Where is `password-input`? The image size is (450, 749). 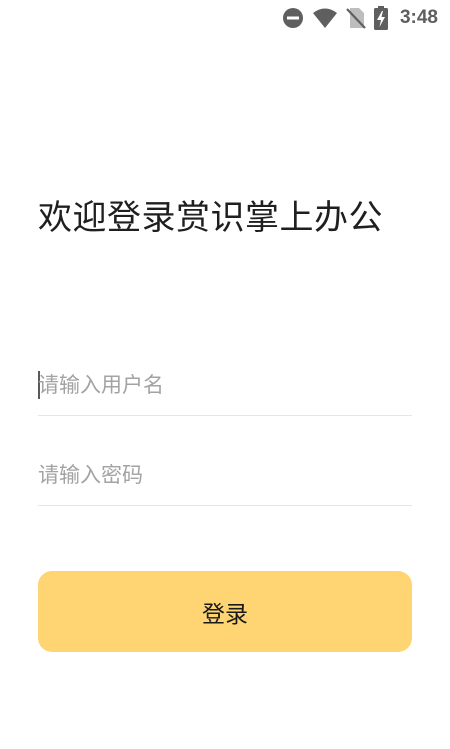
password-input is located at coordinates (225, 475).